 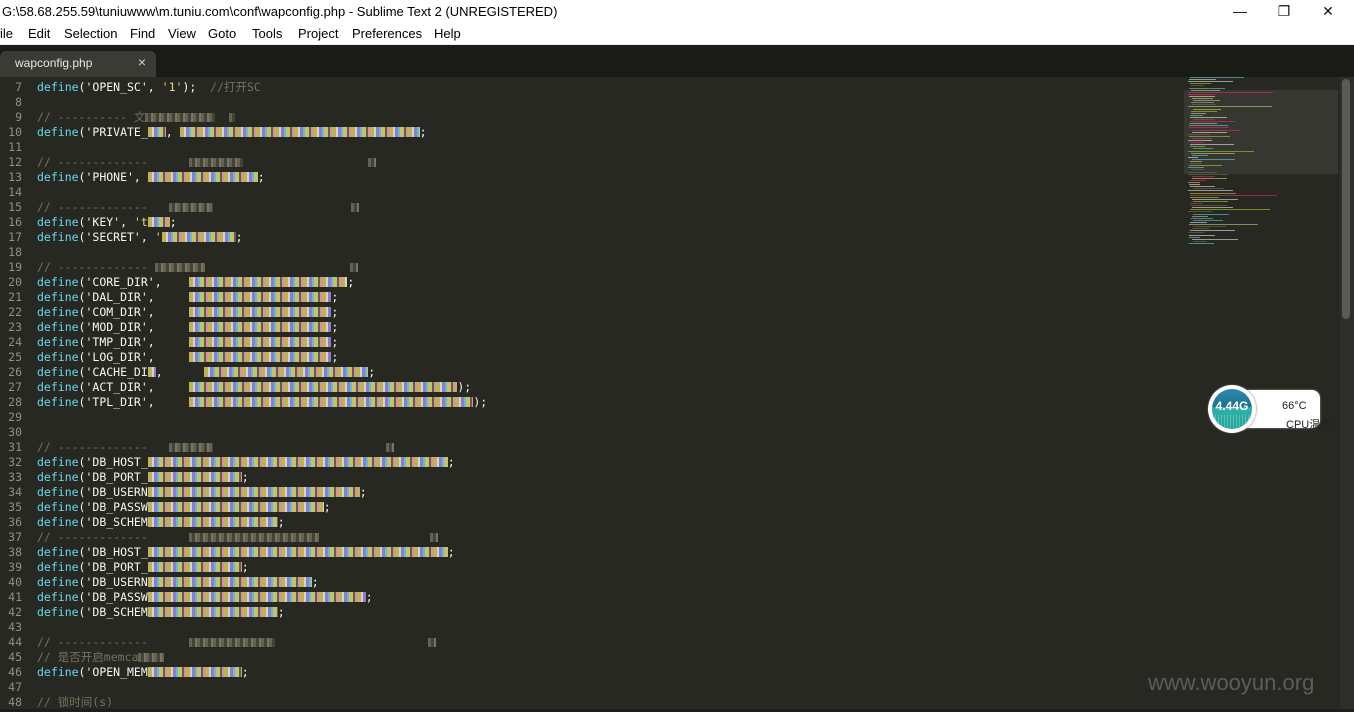 What do you see at coordinates (369, 597) in the screenshot?
I see `punctuation-token: ;` at bounding box center [369, 597].